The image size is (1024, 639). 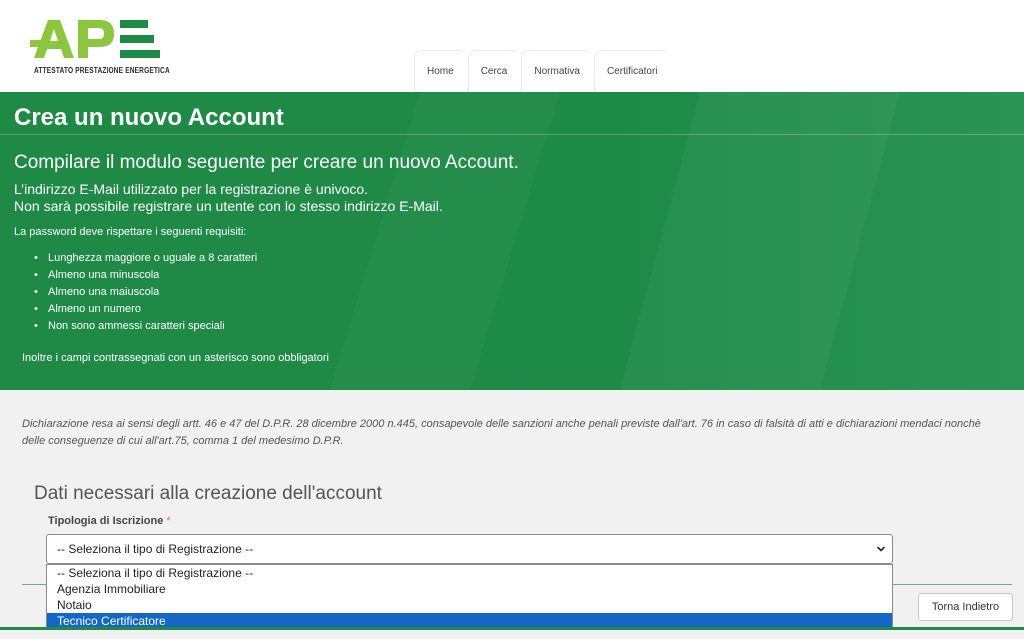 What do you see at coordinates (512, 628) in the screenshot?
I see `footer-accent-line` at bounding box center [512, 628].